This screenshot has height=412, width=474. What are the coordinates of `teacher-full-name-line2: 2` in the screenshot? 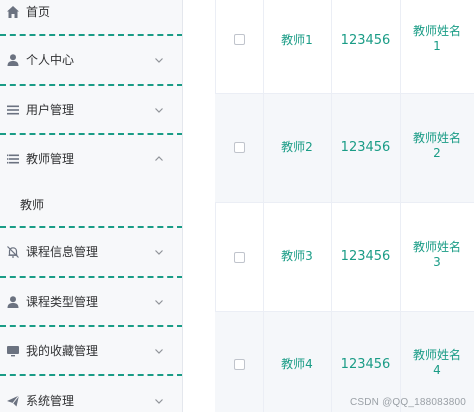 It's located at (437, 153).